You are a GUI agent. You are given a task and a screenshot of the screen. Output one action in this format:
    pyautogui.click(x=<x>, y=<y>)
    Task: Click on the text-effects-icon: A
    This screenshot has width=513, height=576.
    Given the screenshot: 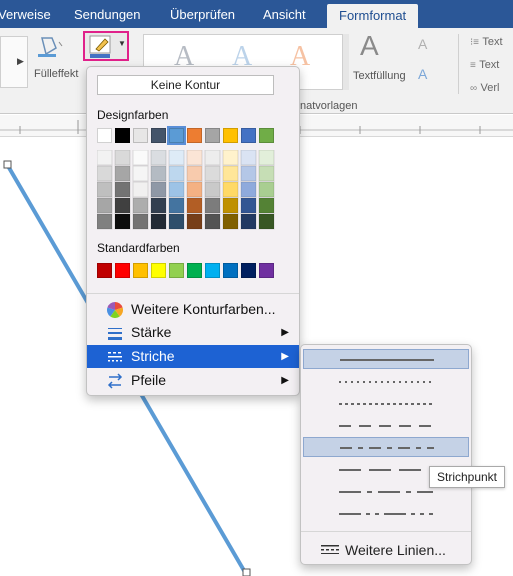 What is the action you would take?
    pyautogui.click(x=422, y=74)
    